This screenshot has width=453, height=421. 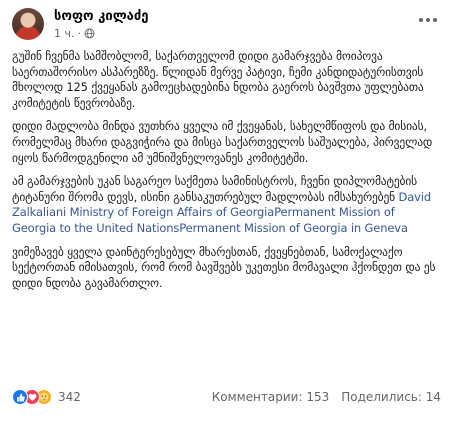 I want to click on post-footer: 342 Комментарии: 153 Поделились: 14, so click(x=226, y=397).